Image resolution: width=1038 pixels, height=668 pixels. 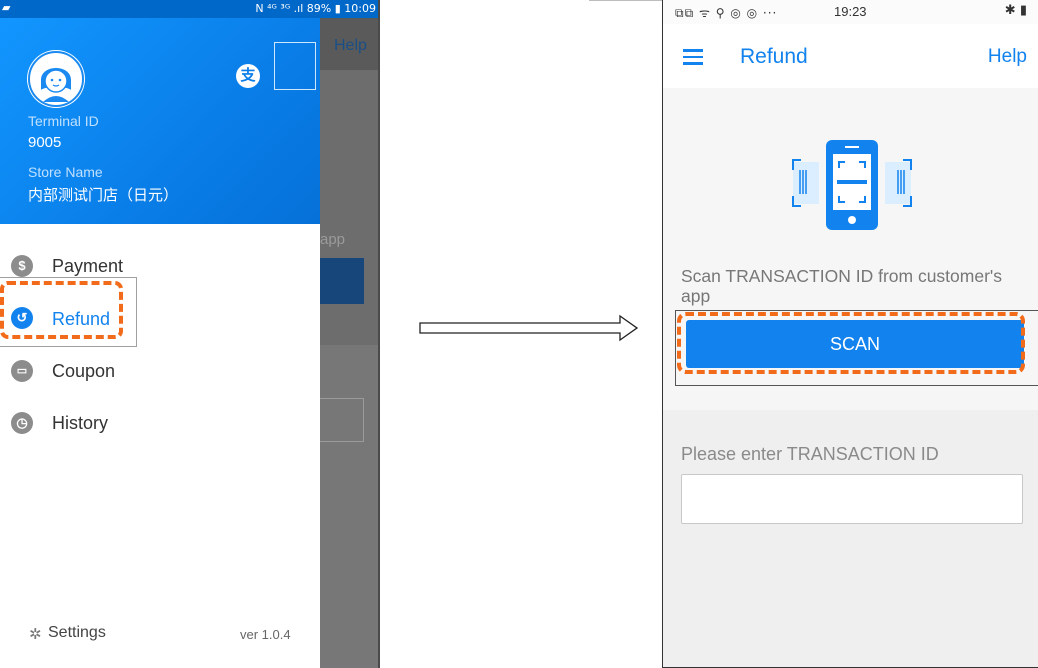 What do you see at coordinates (852, 499) in the screenshot?
I see `transaction-id-input` at bounding box center [852, 499].